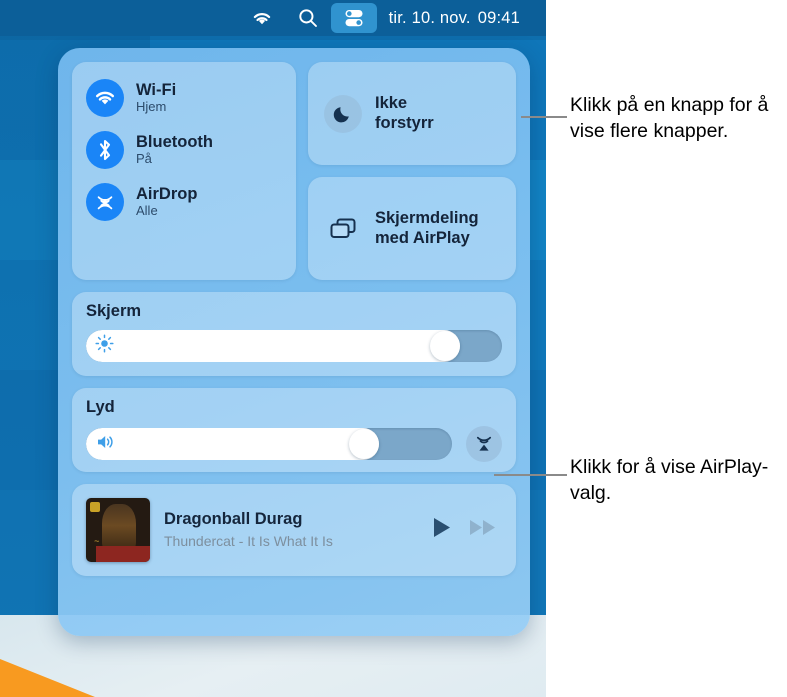 The image size is (787, 697). I want to click on menu-bar-clock: tir. 10. nov. 09:41, so click(448, 18).